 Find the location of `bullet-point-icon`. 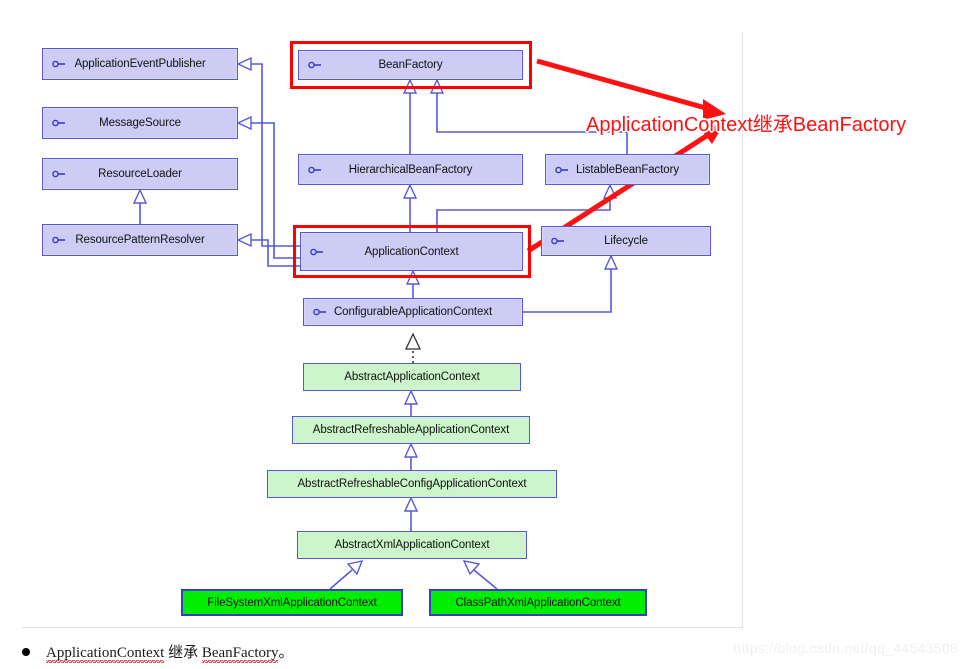

bullet-point-icon is located at coordinates (26, 651).